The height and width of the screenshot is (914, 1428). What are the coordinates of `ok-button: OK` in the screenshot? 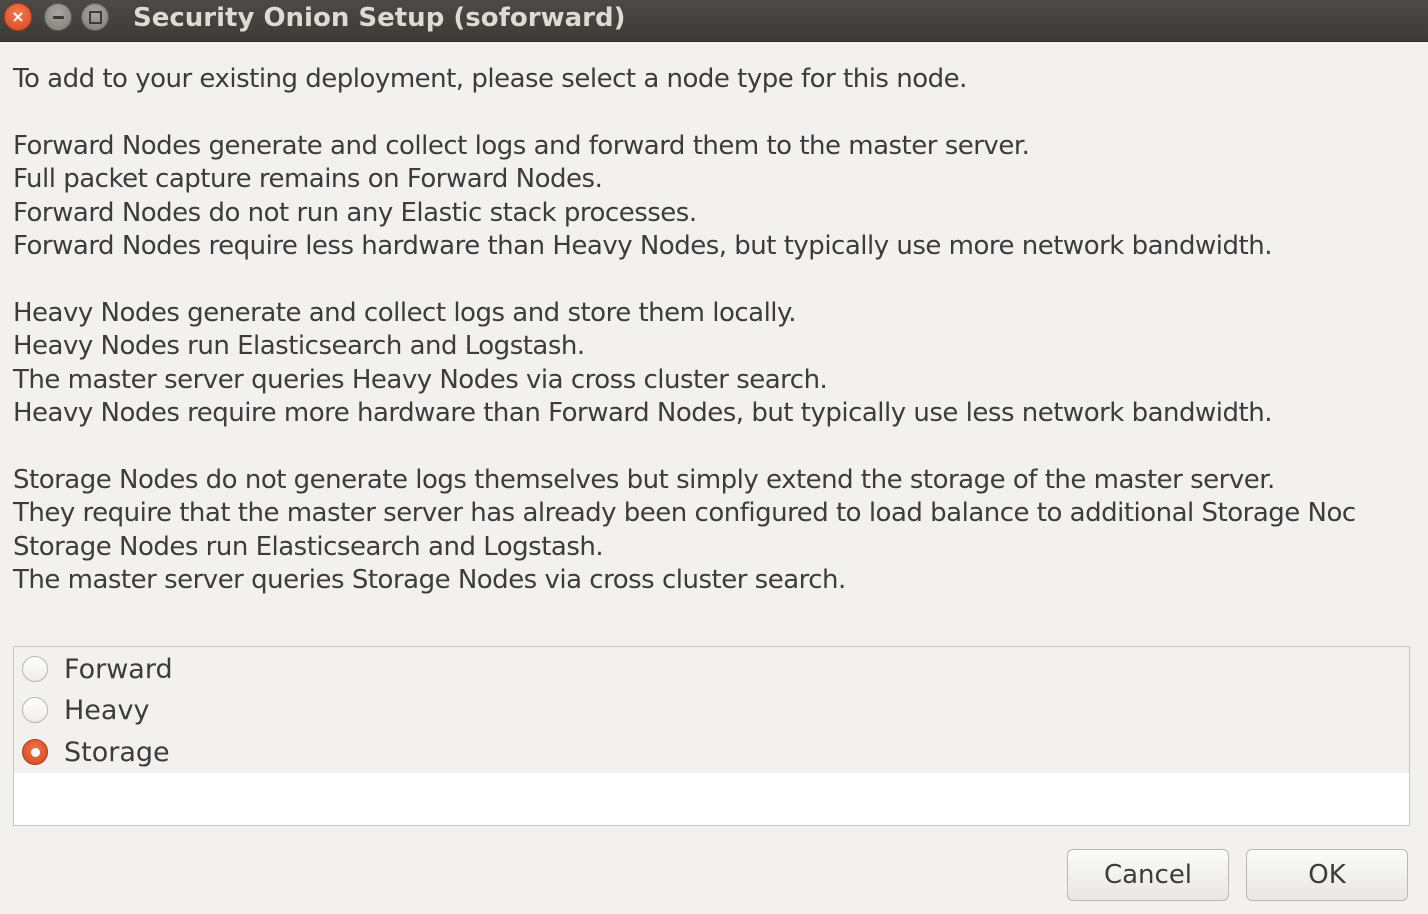 It's located at (1327, 875).